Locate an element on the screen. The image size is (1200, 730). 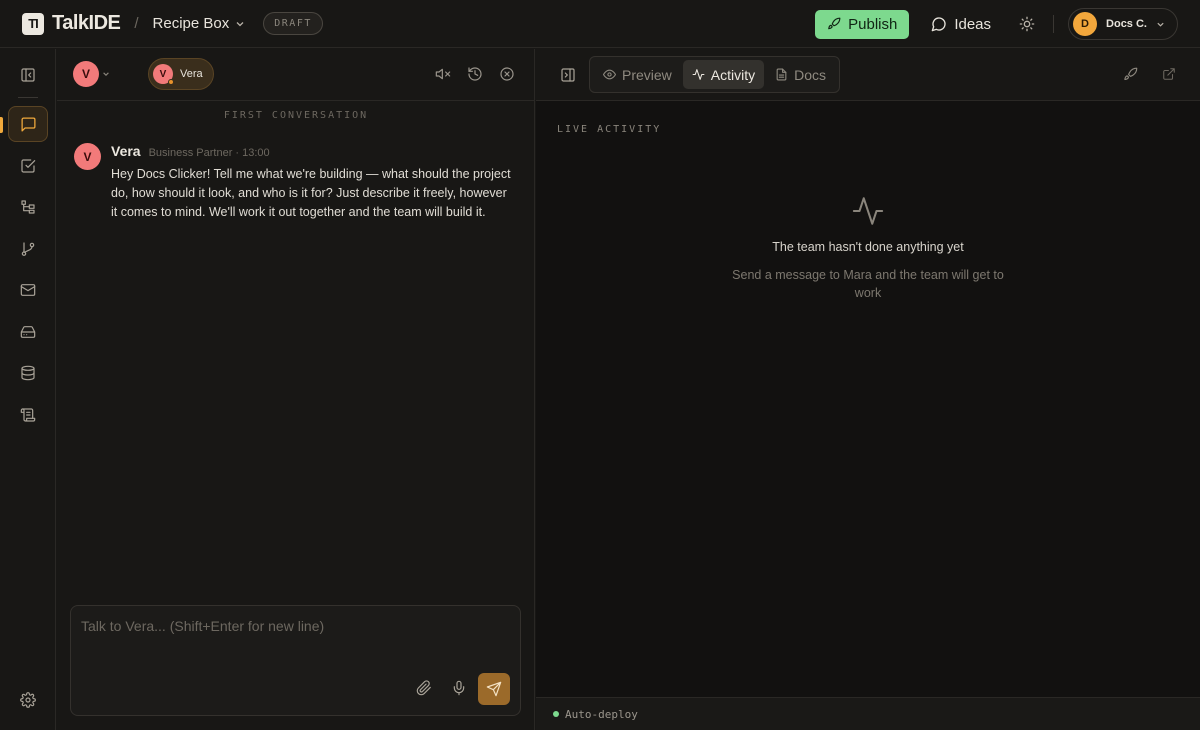
rail-separator is located at coordinates (28, 97).